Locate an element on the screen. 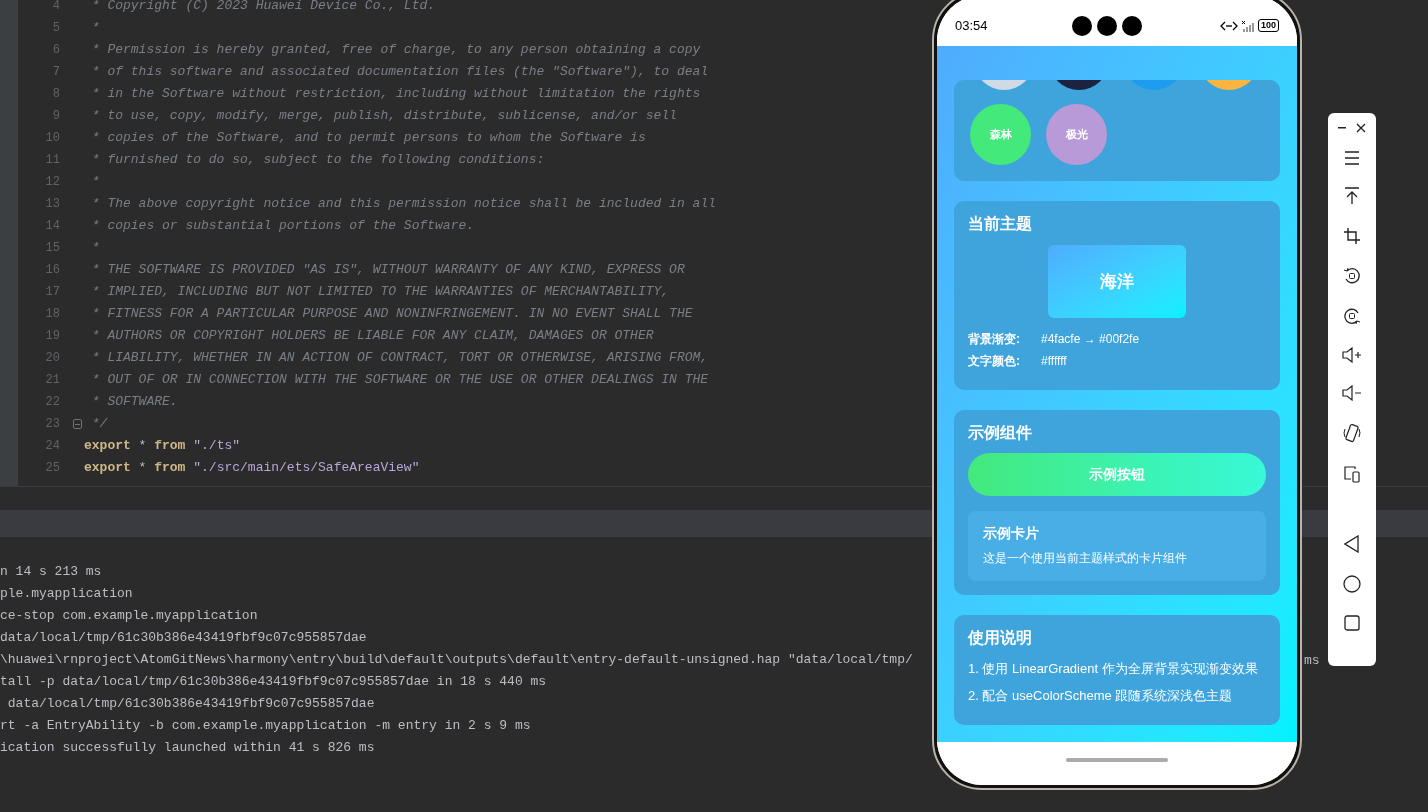 The image size is (1428, 812). console-line: ication successfully launched within 41 s 826 ms is located at coordinates (187, 748).